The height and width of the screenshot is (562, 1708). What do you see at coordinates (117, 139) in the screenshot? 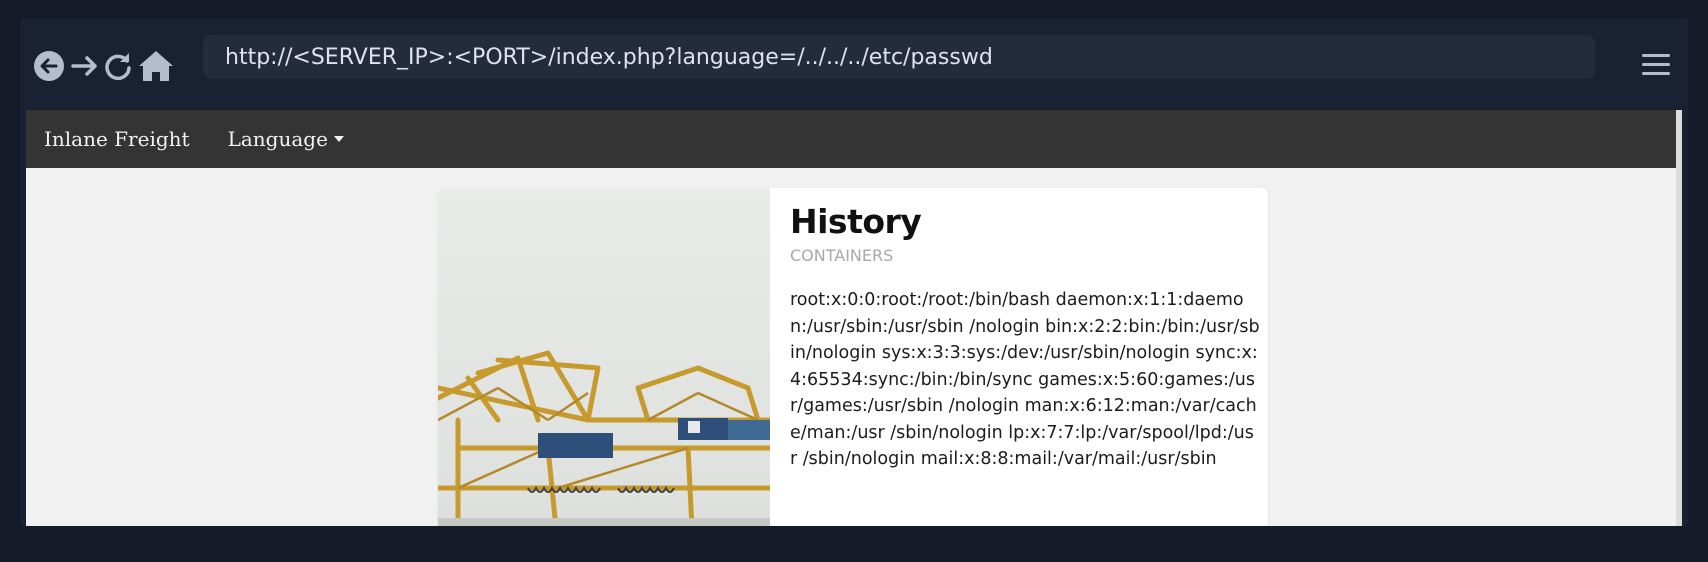
I see `site-brand-link: Inlane Freight` at bounding box center [117, 139].